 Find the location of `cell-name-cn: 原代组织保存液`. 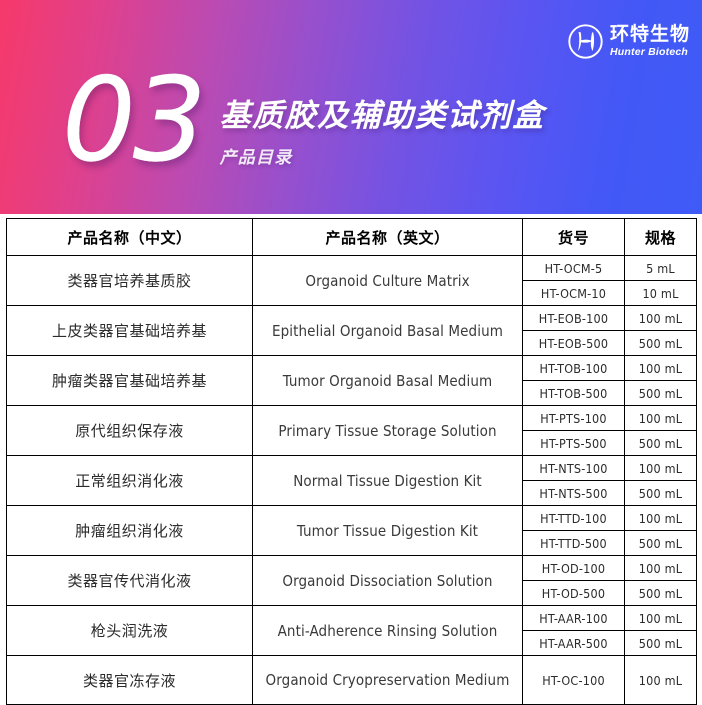

cell-name-cn: 原代组织保存液 is located at coordinates (129, 430).